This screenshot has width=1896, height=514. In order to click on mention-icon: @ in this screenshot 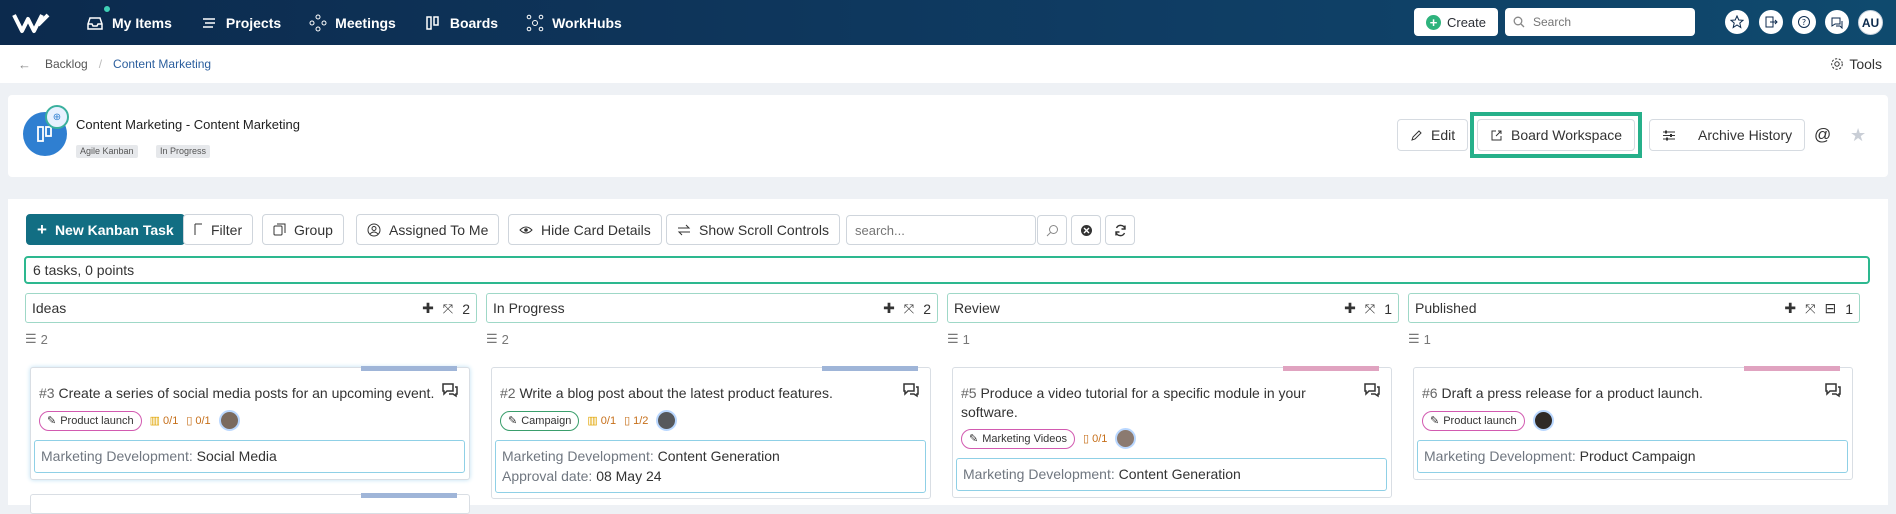, I will do `click(1822, 135)`.